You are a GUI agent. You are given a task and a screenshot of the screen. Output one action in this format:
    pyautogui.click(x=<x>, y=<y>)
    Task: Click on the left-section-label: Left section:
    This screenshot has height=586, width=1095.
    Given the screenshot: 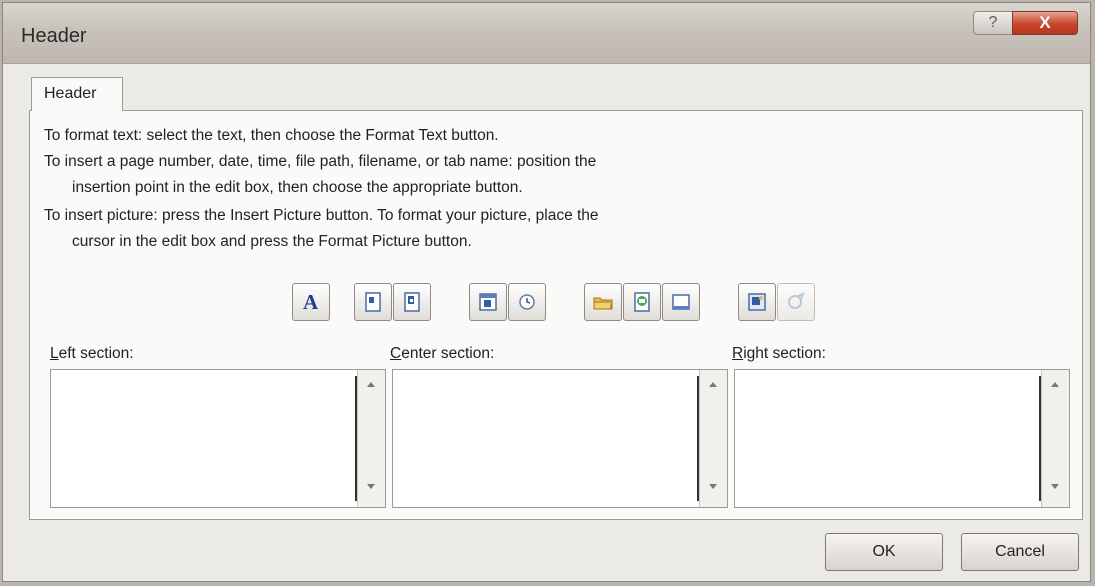 What is the action you would take?
    pyautogui.click(x=92, y=353)
    